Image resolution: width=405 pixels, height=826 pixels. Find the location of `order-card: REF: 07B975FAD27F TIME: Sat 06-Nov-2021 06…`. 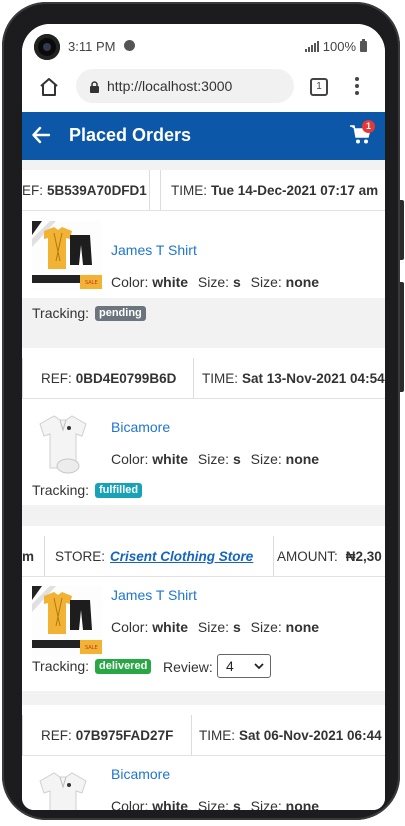

order-card: REF: 07B975FAD27F TIME: Sat 06-Nov-2021 06… is located at coordinates (203, 757).